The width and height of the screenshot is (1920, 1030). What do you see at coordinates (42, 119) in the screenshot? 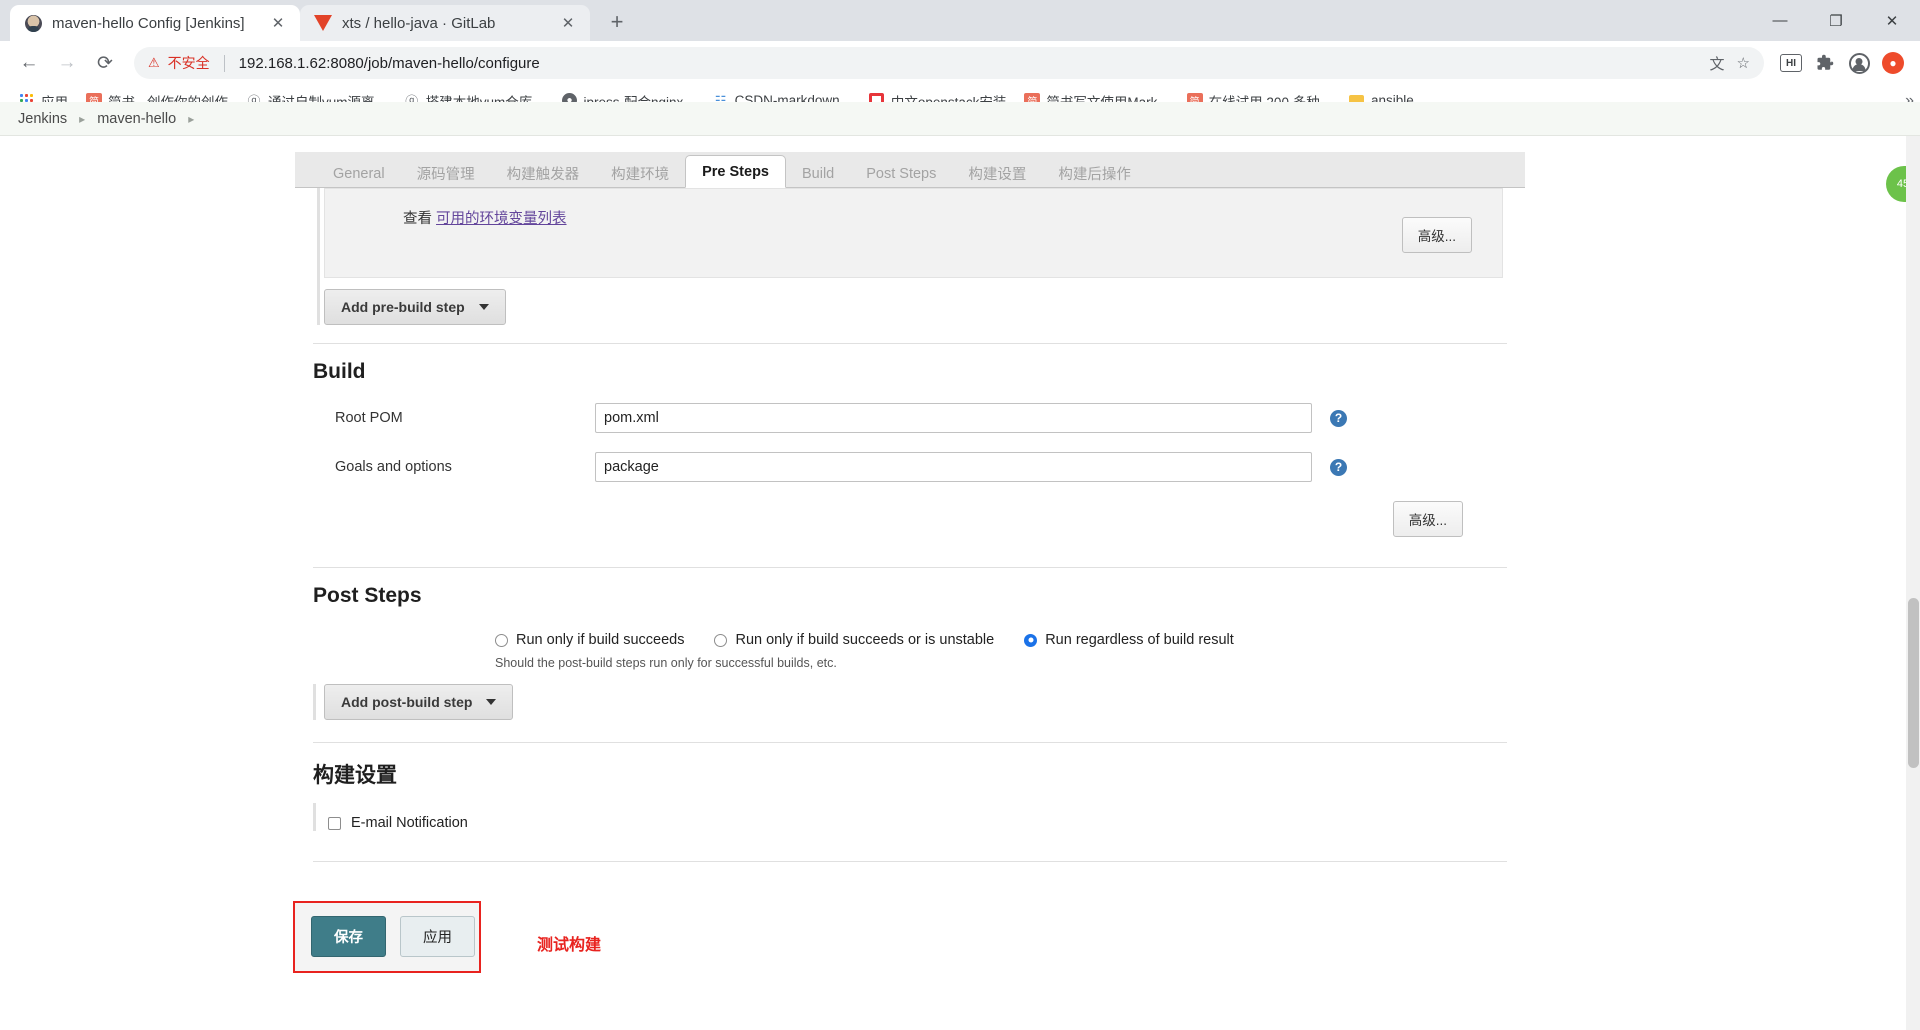
I see `breadcrumb-item-jenkins: Jenkins` at bounding box center [42, 119].